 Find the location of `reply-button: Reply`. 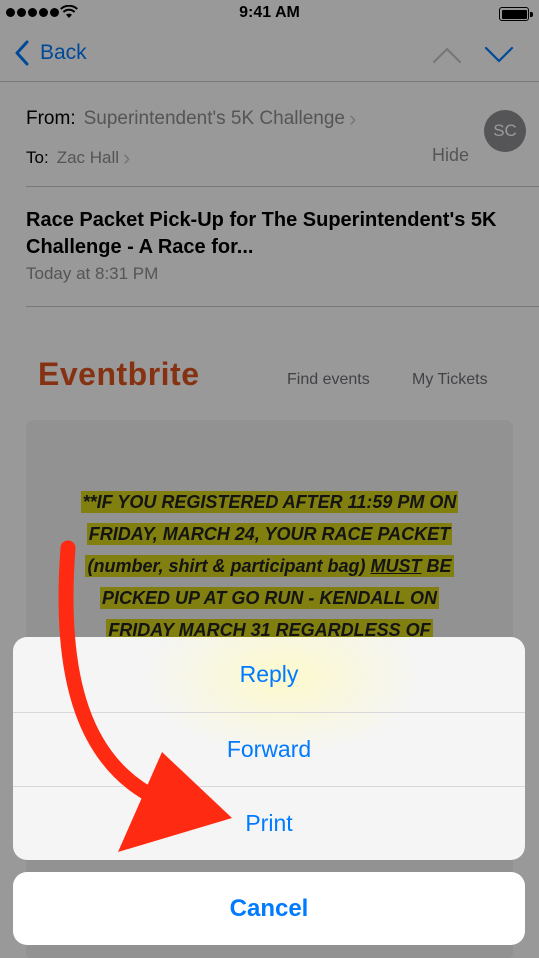

reply-button: Reply is located at coordinates (269, 674).